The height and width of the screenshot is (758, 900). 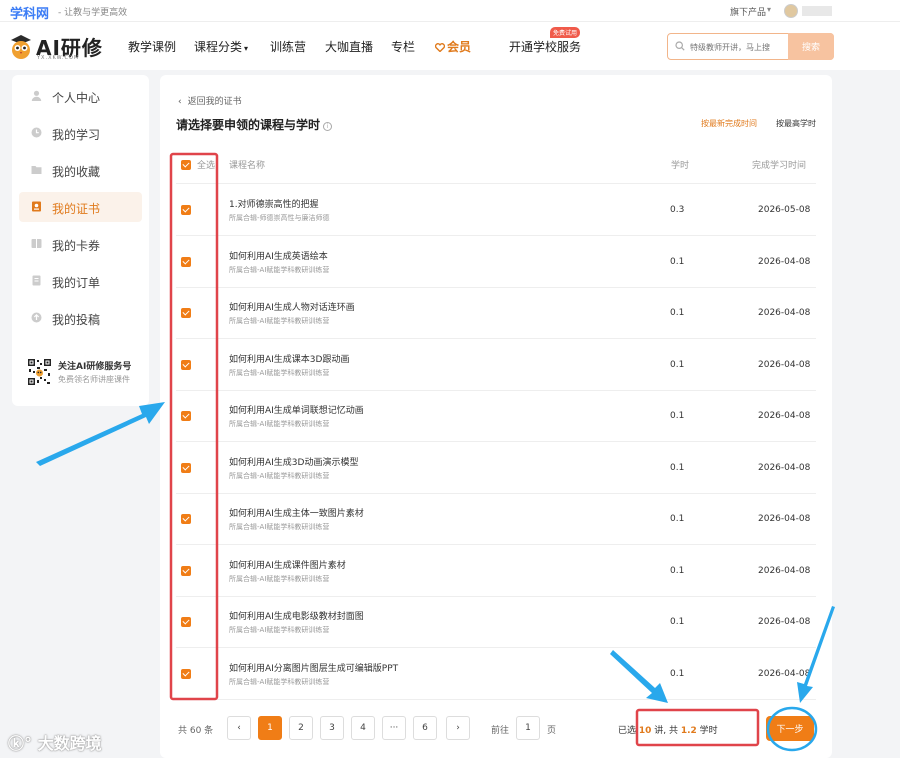 What do you see at coordinates (440, 48) in the screenshot?
I see `vip-heart-icon` at bounding box center [440, 48].